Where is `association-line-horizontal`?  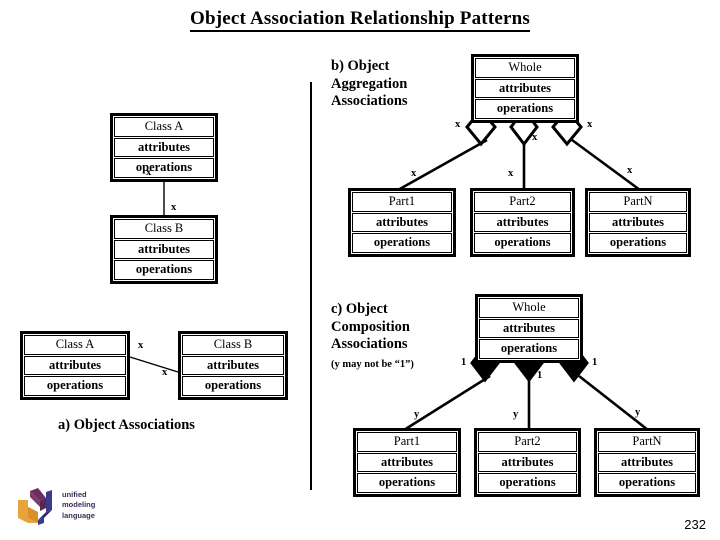
association-line-horizontal is located at coordinates (154, 364).